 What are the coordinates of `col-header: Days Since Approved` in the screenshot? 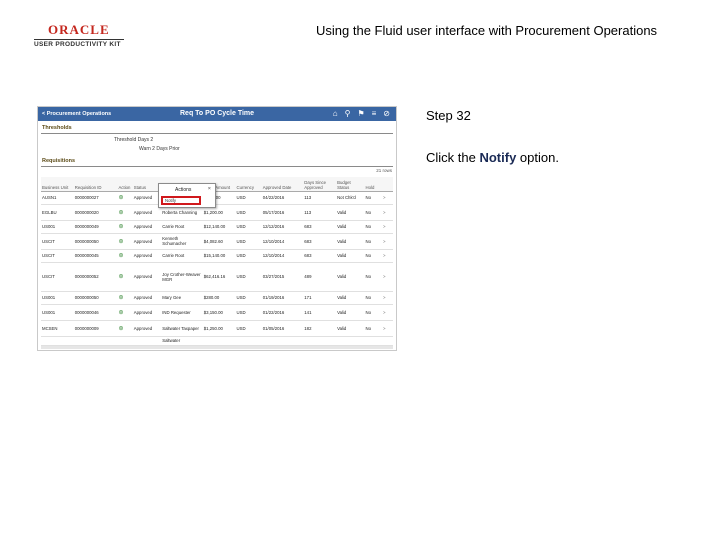 It's located at (320, 184).